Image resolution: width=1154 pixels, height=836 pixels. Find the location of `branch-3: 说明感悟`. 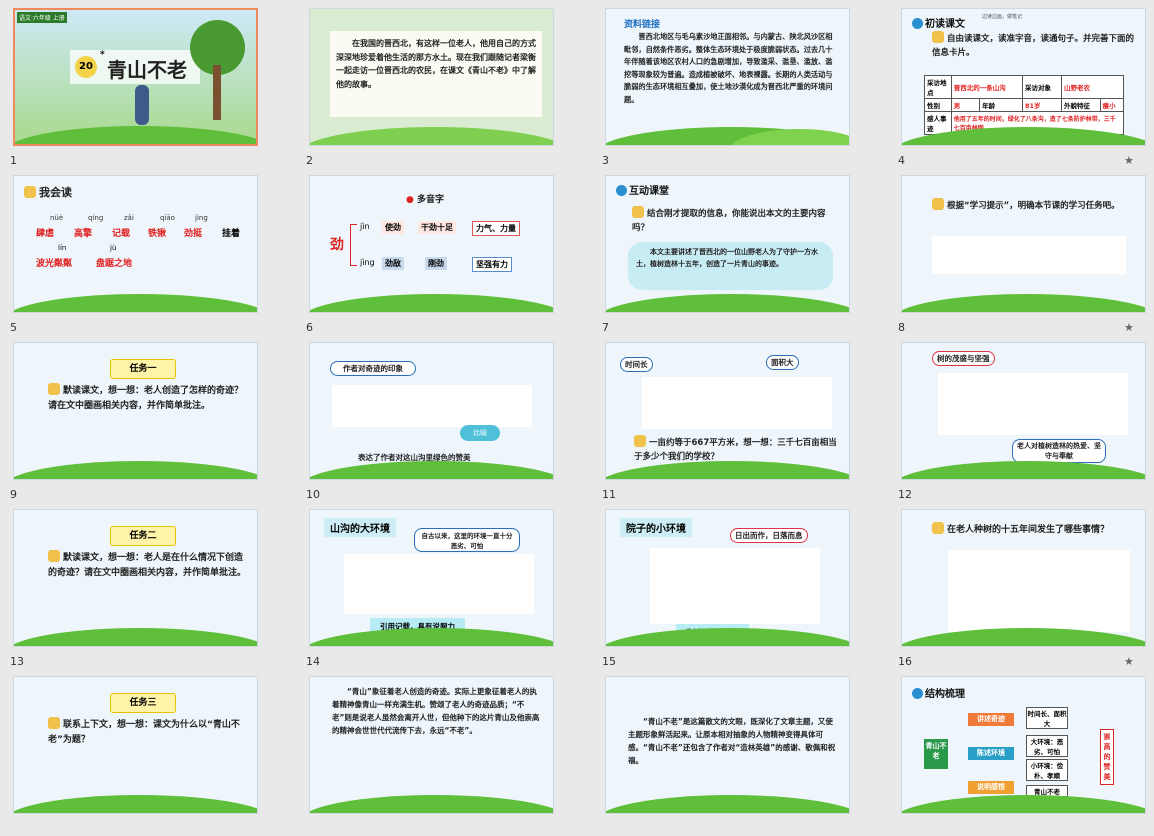

branch-3: 说明感悟 is located at coordinates (991, 787).